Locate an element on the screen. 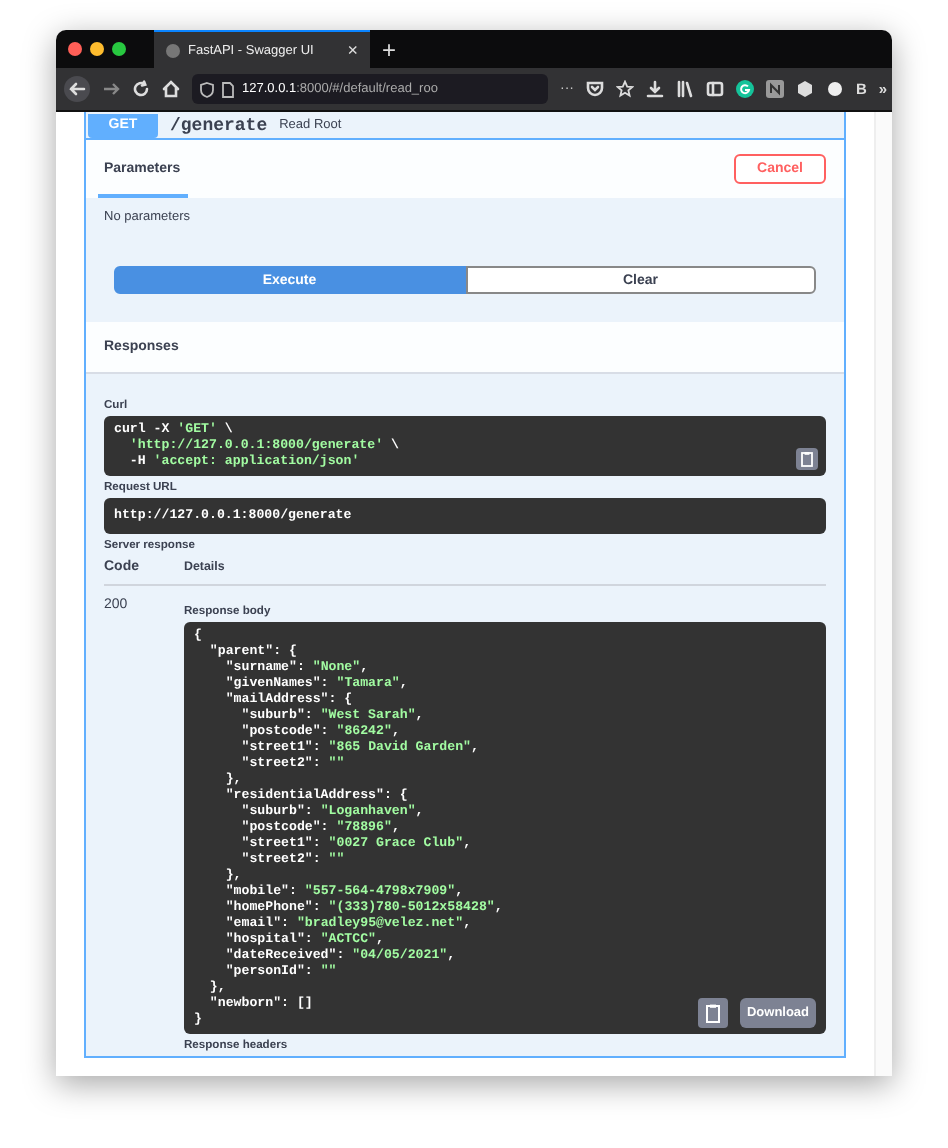 The height and width of the screenshot is (1148, 948). close-tab-icon: × is located at coordinates (352, 50).